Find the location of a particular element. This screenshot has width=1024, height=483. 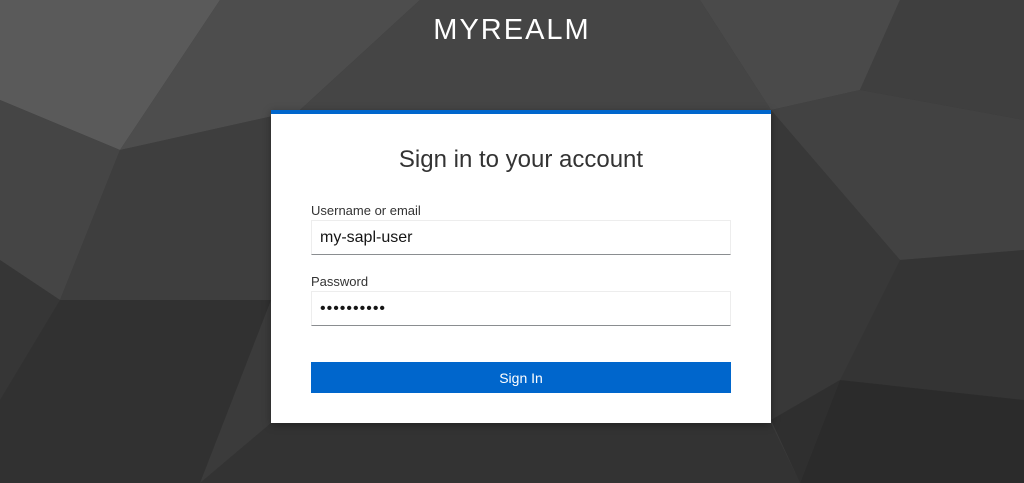

password-label: Password is located at coordinates (340, 281).